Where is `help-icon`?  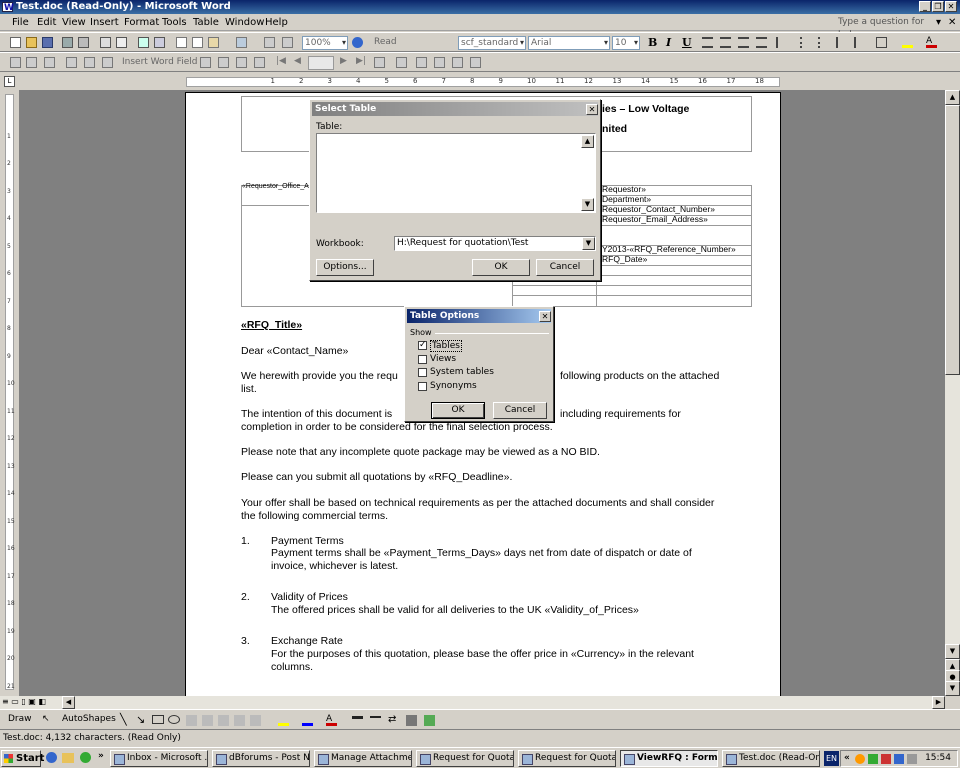
help-icon is located at coordinates (357, 42).